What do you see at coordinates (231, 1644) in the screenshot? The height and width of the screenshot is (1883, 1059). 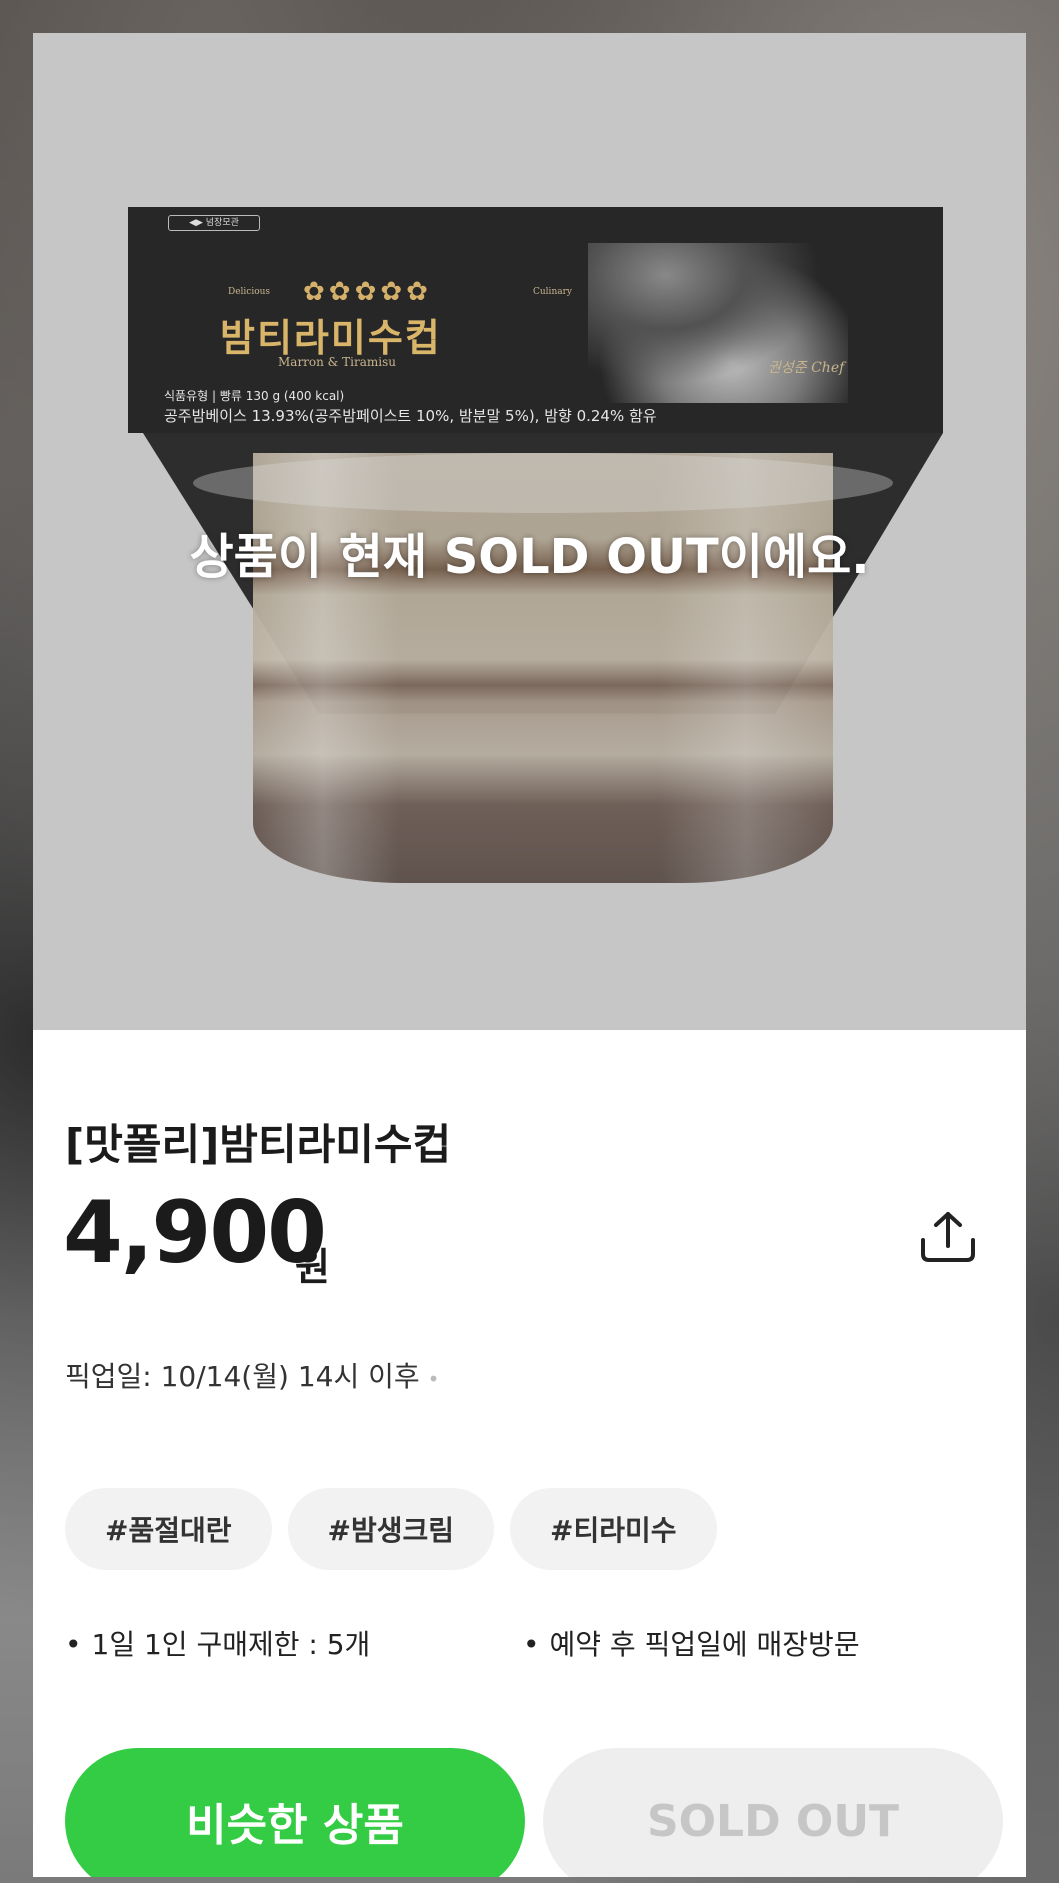 I see `purchase-limit-text: 1일 1인 구매제한 : 5개` at bounding box center [231, 1644].